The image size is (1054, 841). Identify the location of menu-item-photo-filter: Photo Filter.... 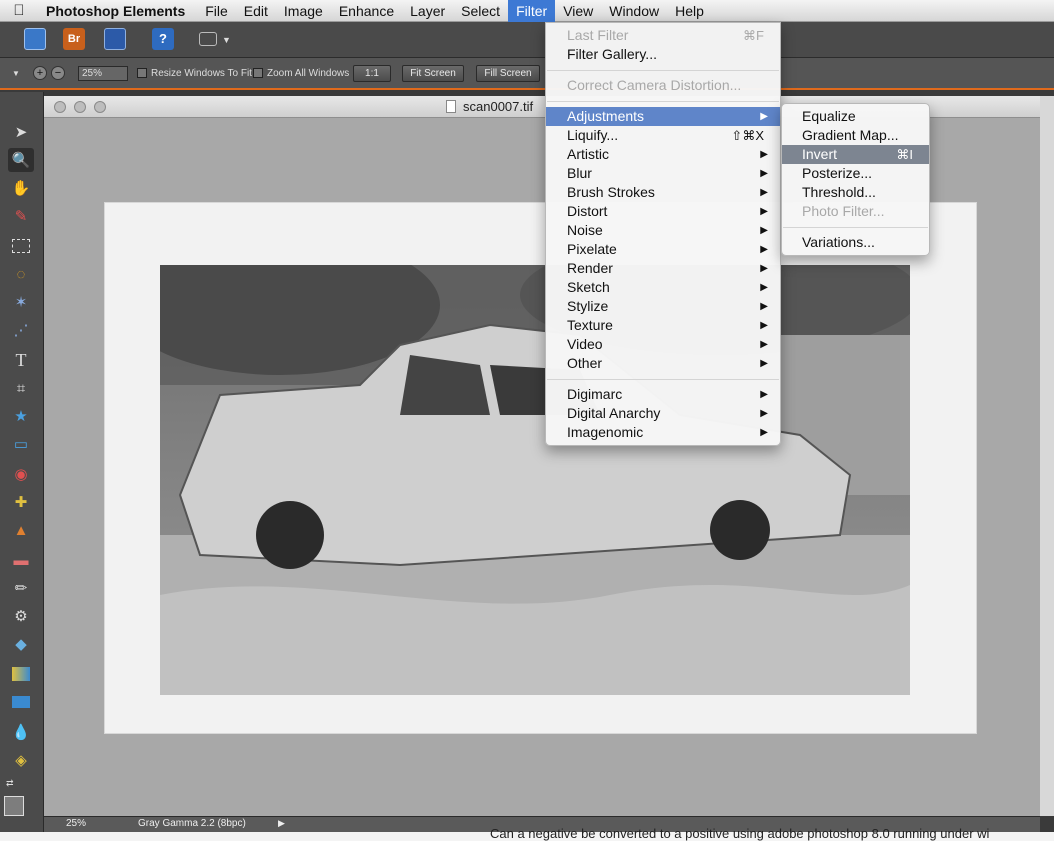
(855, 211).